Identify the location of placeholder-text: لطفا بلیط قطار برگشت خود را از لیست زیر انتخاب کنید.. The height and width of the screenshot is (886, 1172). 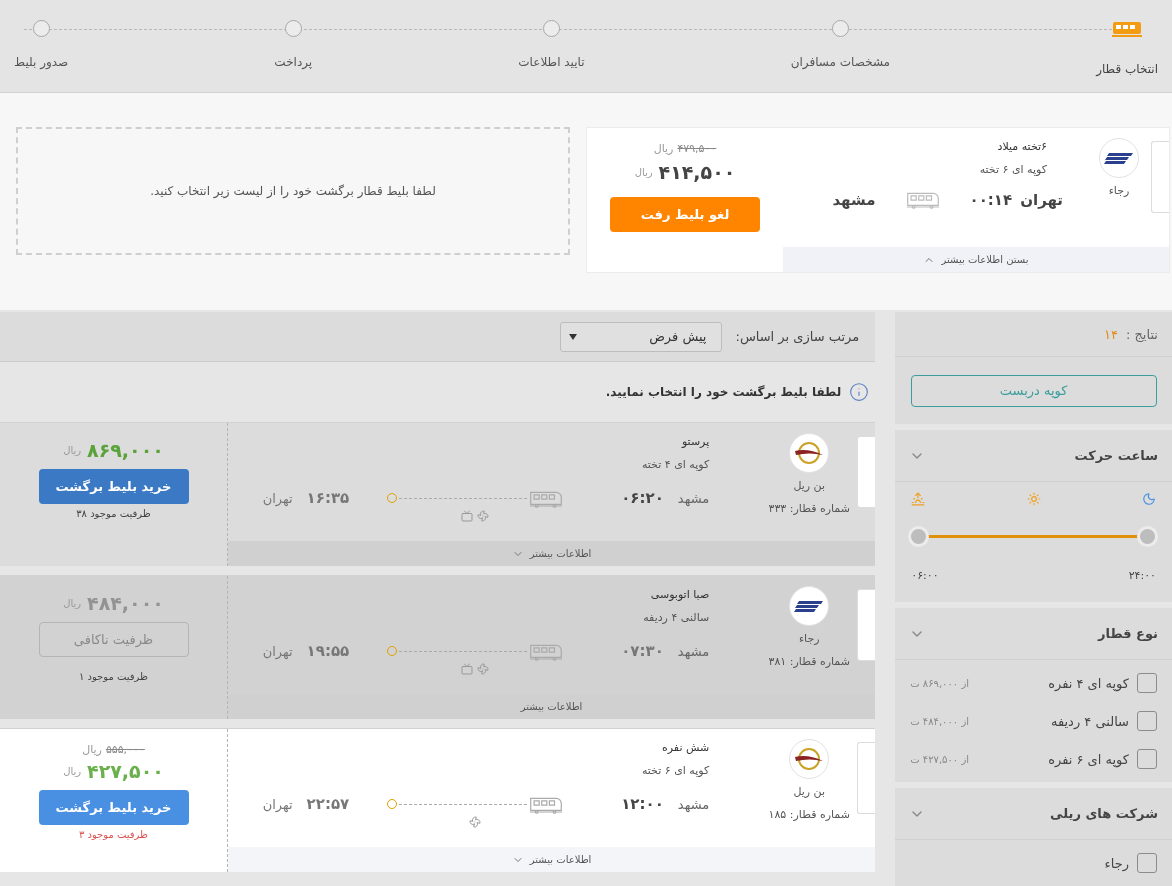
(293, 191).